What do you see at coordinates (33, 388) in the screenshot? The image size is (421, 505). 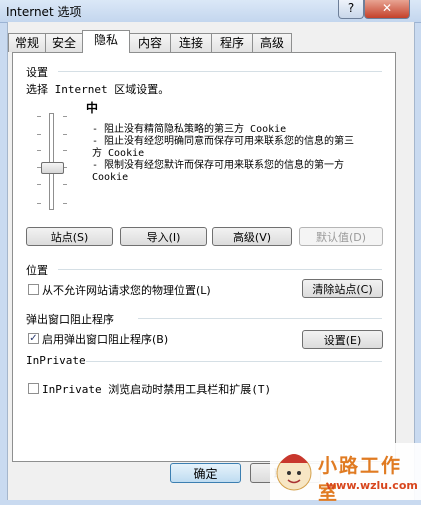 I see `inprivate-checkbox` at bounding box center [33, 388].